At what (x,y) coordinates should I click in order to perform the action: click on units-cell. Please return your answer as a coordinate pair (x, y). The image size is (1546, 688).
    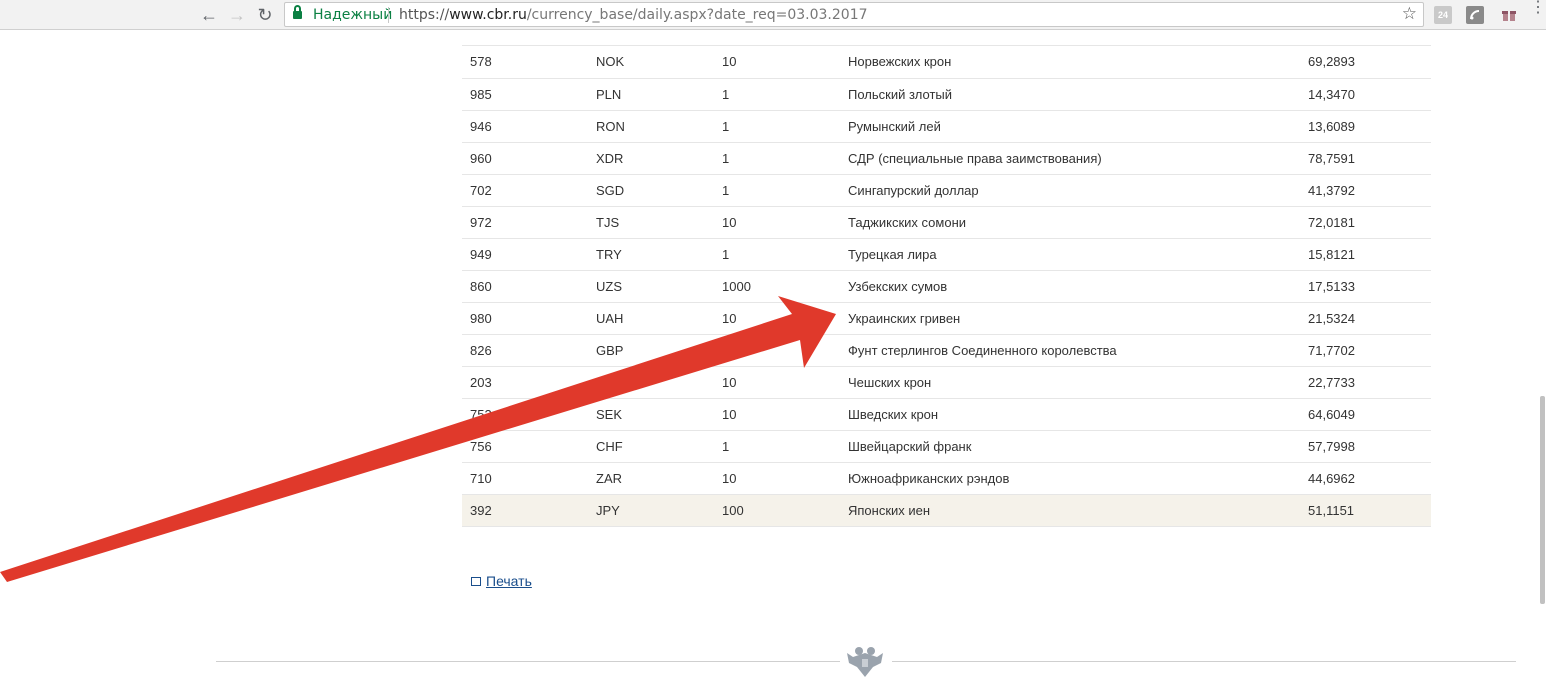
    Looking at the image, I should click on (785, 350).